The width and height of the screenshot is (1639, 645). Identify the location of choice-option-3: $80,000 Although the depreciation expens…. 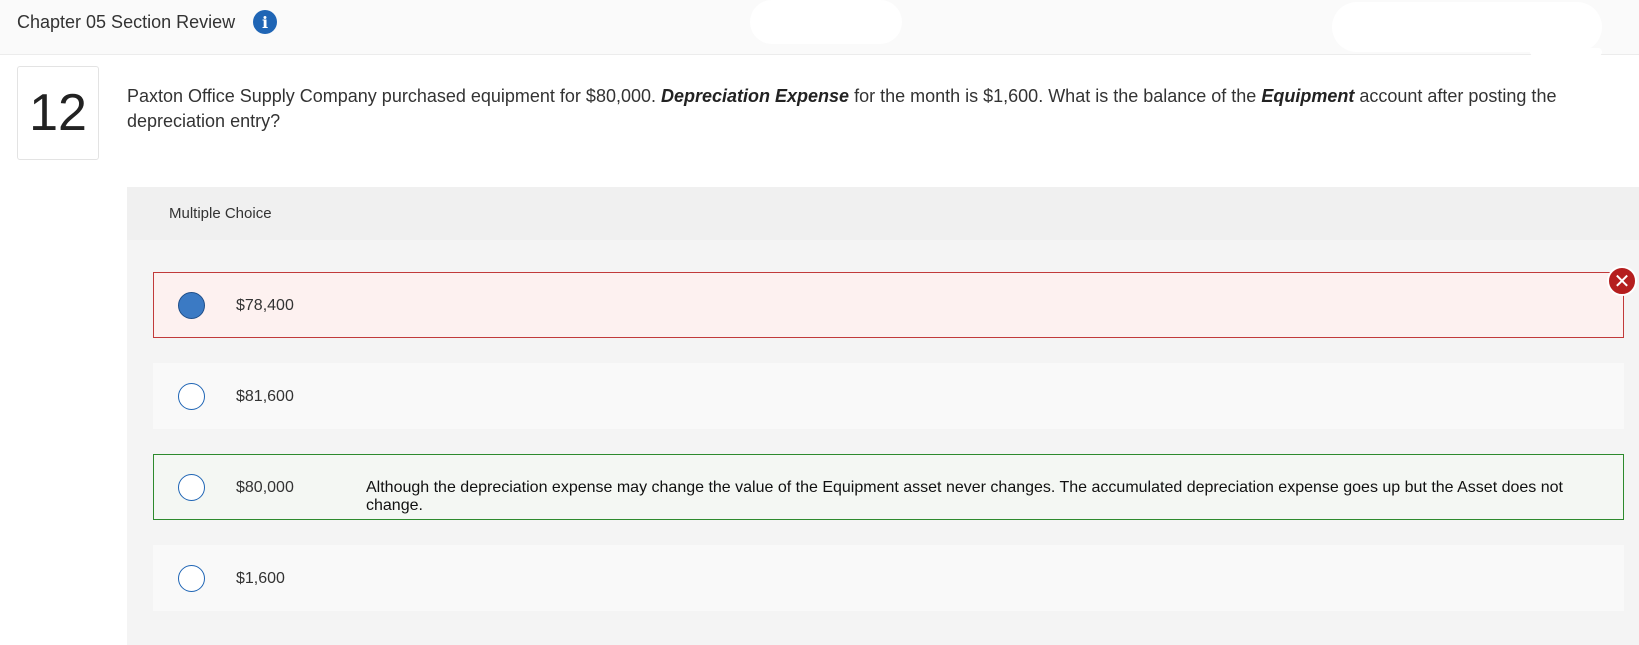
(888, 487).